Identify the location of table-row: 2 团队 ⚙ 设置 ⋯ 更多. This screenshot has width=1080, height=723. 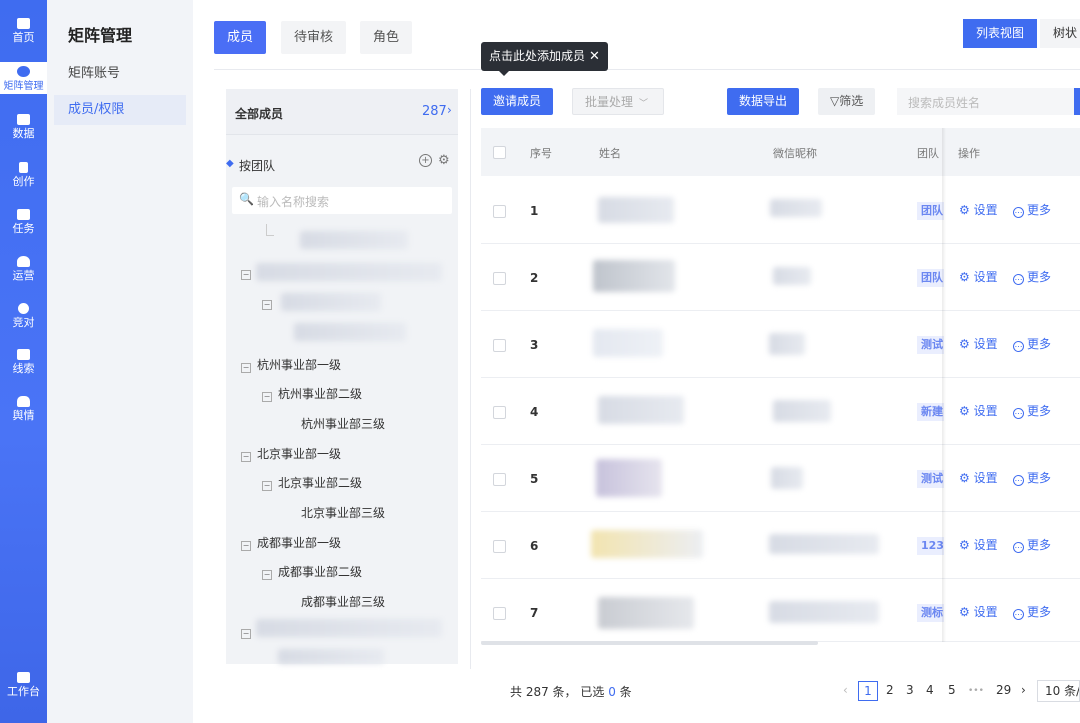
(780, 277).